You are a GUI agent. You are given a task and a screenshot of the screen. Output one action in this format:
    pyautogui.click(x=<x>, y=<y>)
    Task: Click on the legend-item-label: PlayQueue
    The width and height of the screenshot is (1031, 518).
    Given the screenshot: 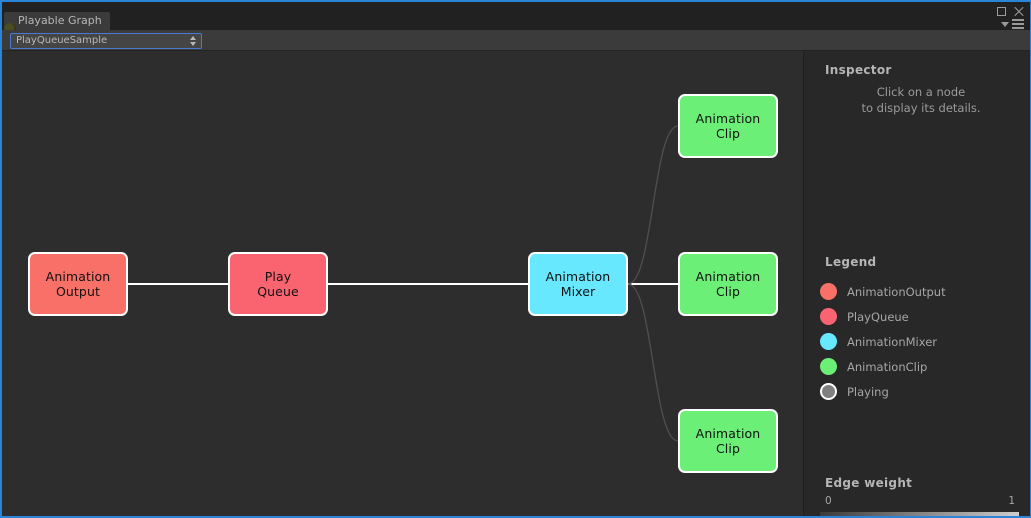 What is the action you would take?
    pyautogui.click(x=878, y=316)
    